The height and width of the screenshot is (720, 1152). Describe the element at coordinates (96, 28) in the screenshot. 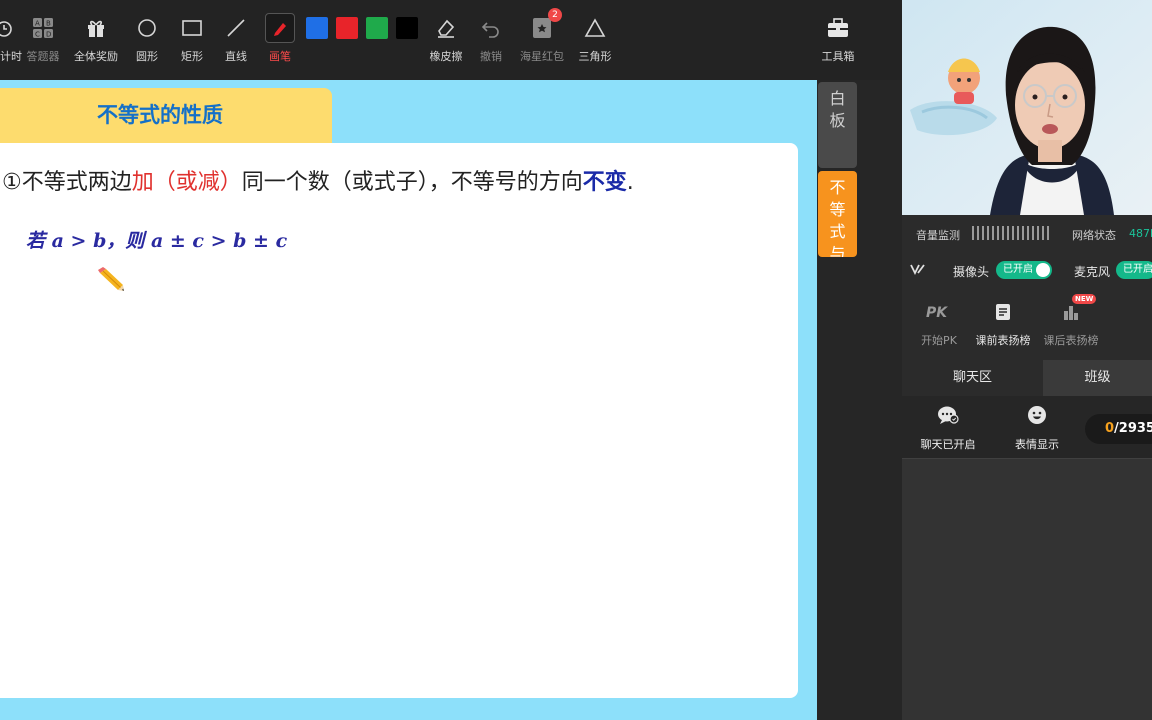

I see `gift-icon` at that location.